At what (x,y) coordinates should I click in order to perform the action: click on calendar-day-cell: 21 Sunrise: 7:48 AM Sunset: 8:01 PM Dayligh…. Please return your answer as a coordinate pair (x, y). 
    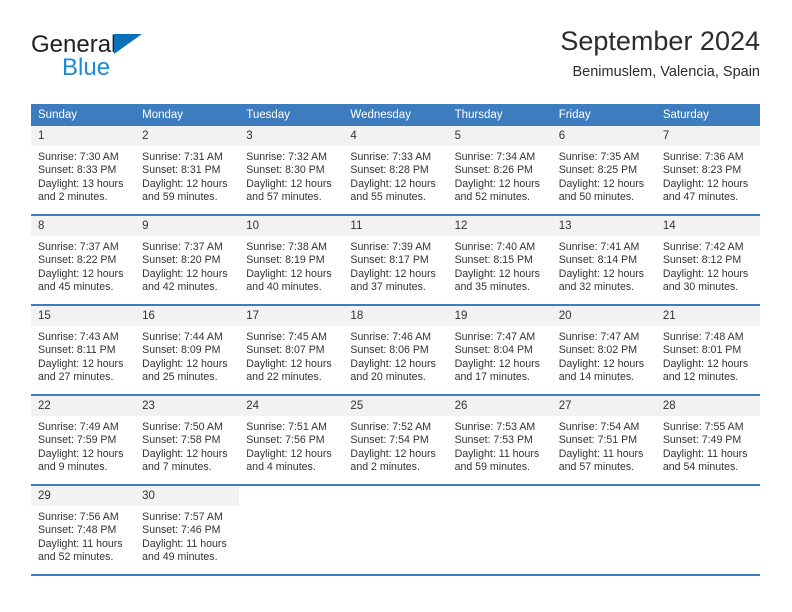
    Looking at the image, I should click on (707, 350).